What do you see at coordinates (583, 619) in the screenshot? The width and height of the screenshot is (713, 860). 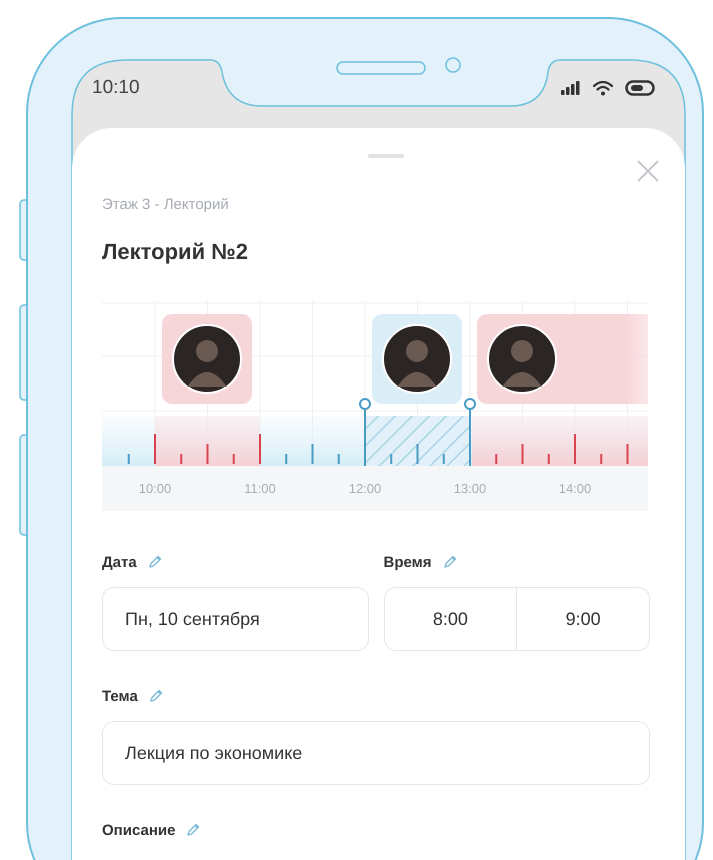 I see `end-time-field: 9:00` at bounding box center [583, 619].